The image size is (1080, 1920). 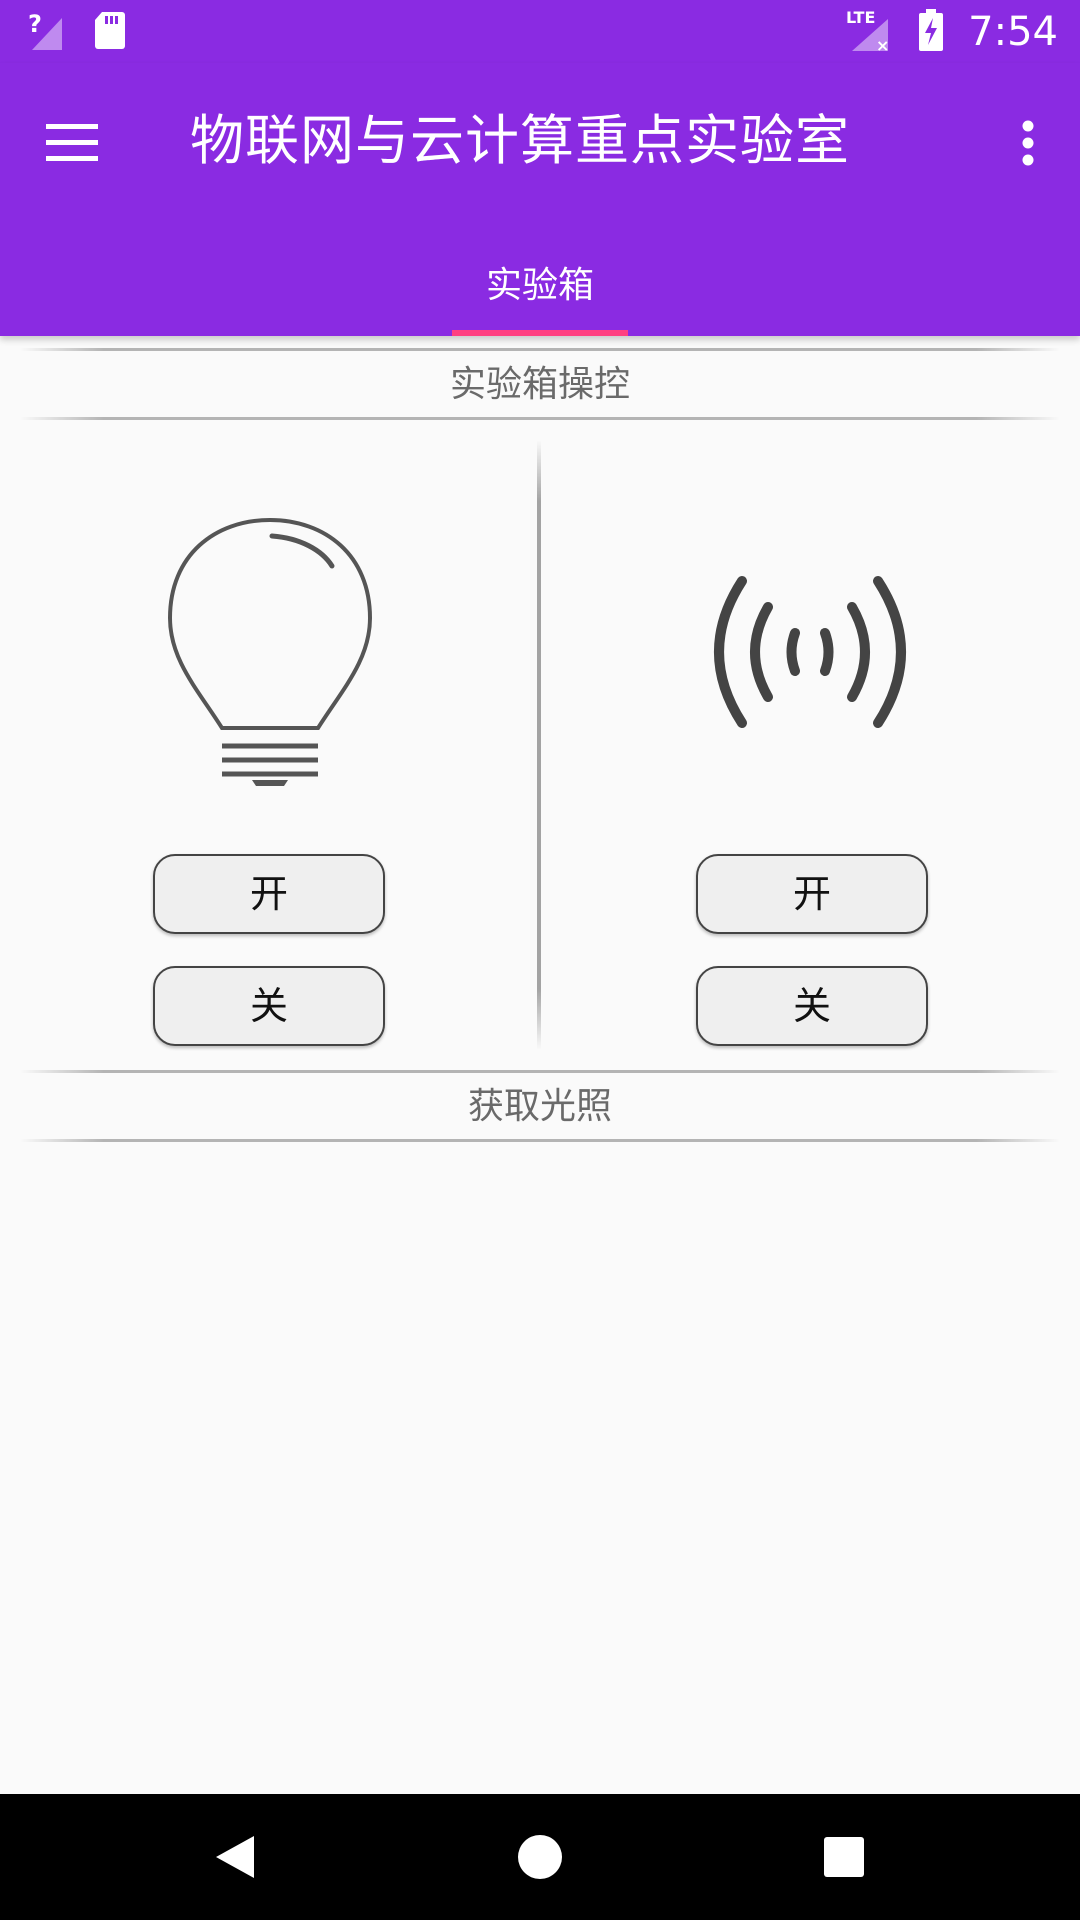 What do you see at coordinates (860, 17) in the screenshot?
I see `lte-label: LTE` at bounding box center [860, 17].